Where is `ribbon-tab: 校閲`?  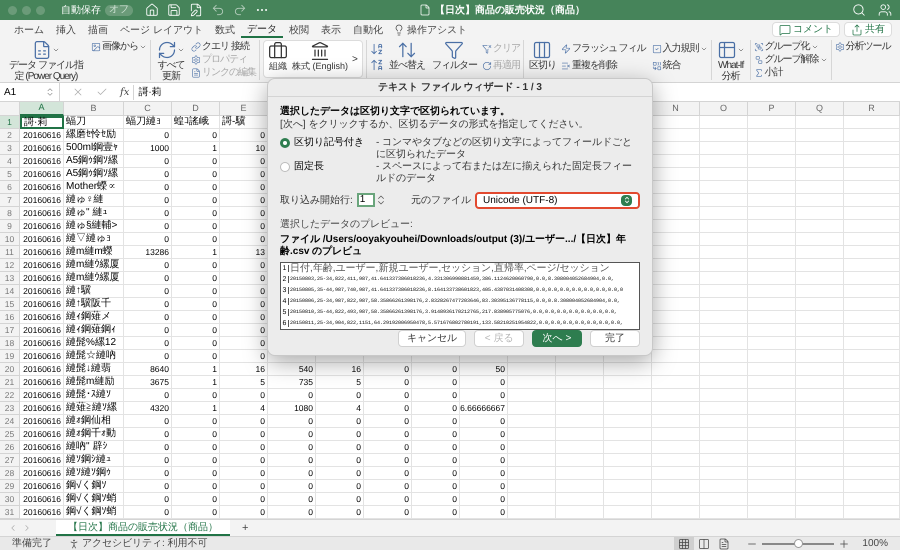 ribbon-tab: 校閲 is located at coordinates (298, 30).